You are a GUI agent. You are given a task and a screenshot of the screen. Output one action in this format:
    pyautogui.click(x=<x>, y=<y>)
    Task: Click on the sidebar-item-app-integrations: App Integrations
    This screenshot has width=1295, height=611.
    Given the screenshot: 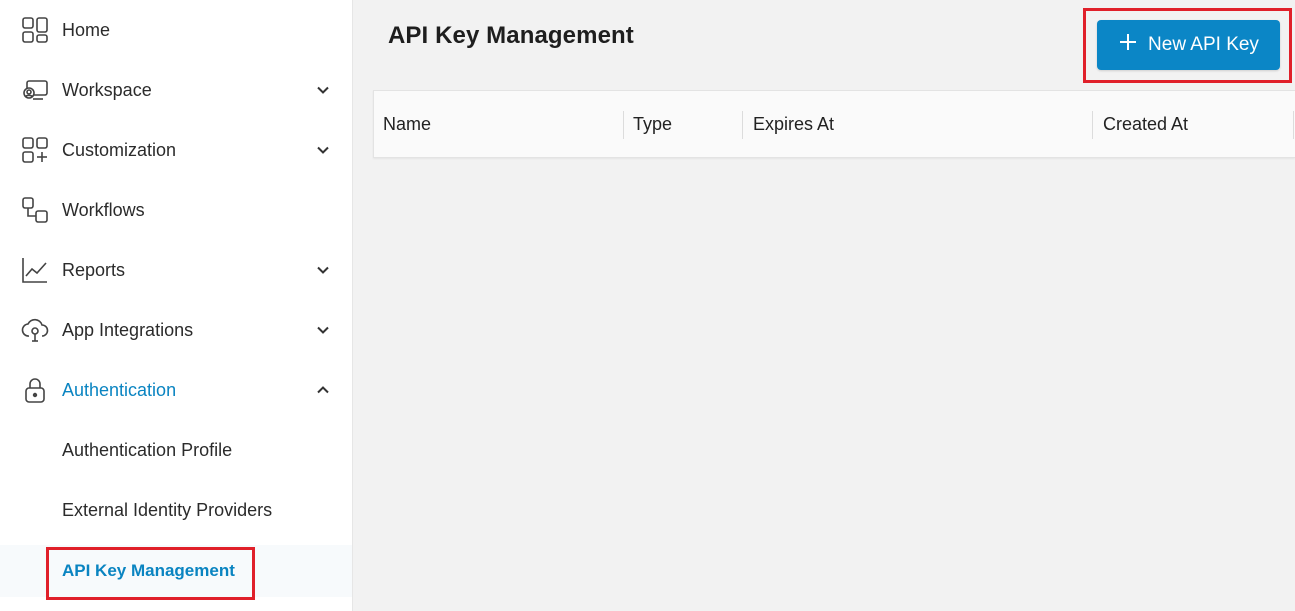 What is the action you would take?
    pyautogui.click(x=176, y=330)
    